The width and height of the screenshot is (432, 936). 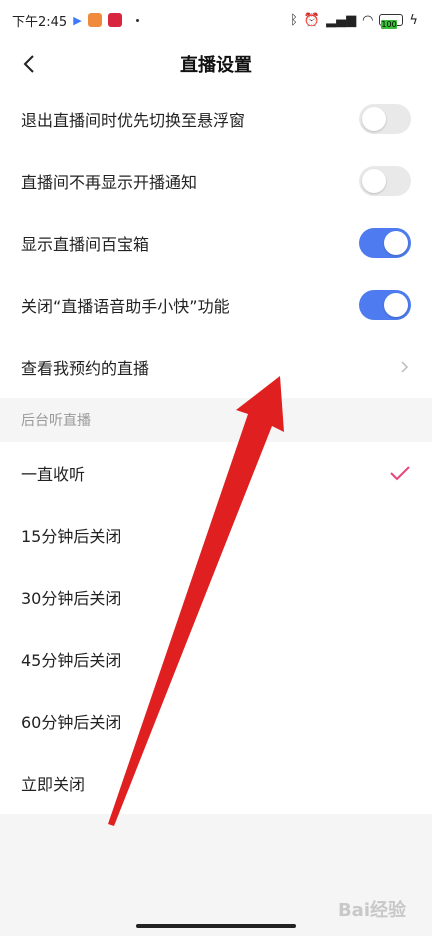 I want to click on charging-icon: ϟ, so click(x=413, y=20).